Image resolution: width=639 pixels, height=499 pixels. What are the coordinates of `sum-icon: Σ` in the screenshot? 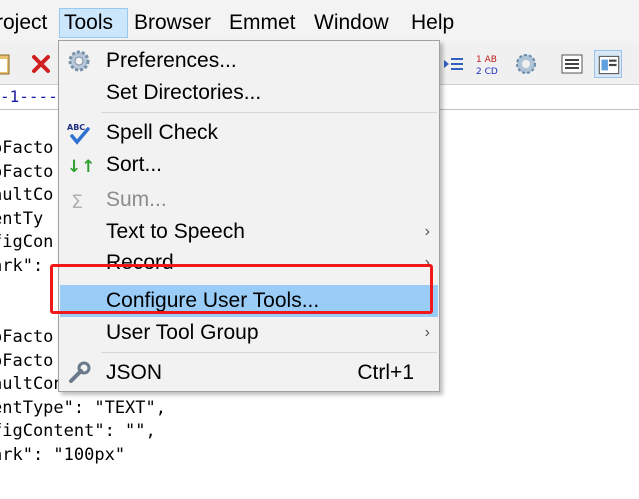 It's located at (79, 200).